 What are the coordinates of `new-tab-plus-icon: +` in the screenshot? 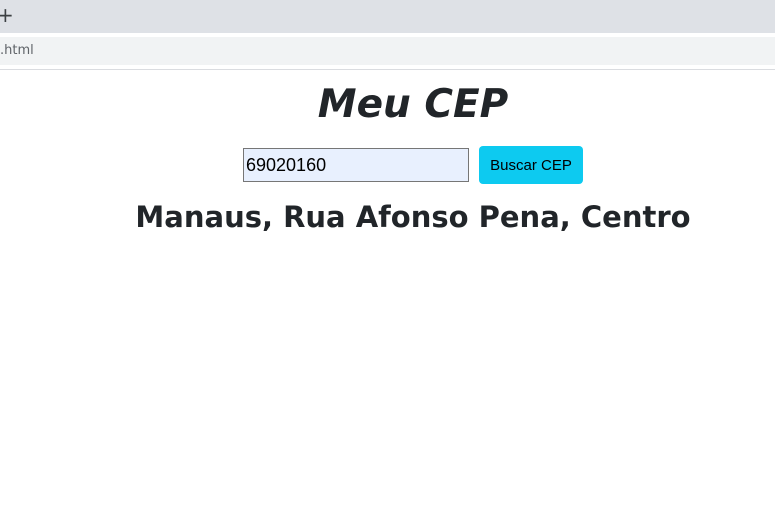 It's located at (7, 15).